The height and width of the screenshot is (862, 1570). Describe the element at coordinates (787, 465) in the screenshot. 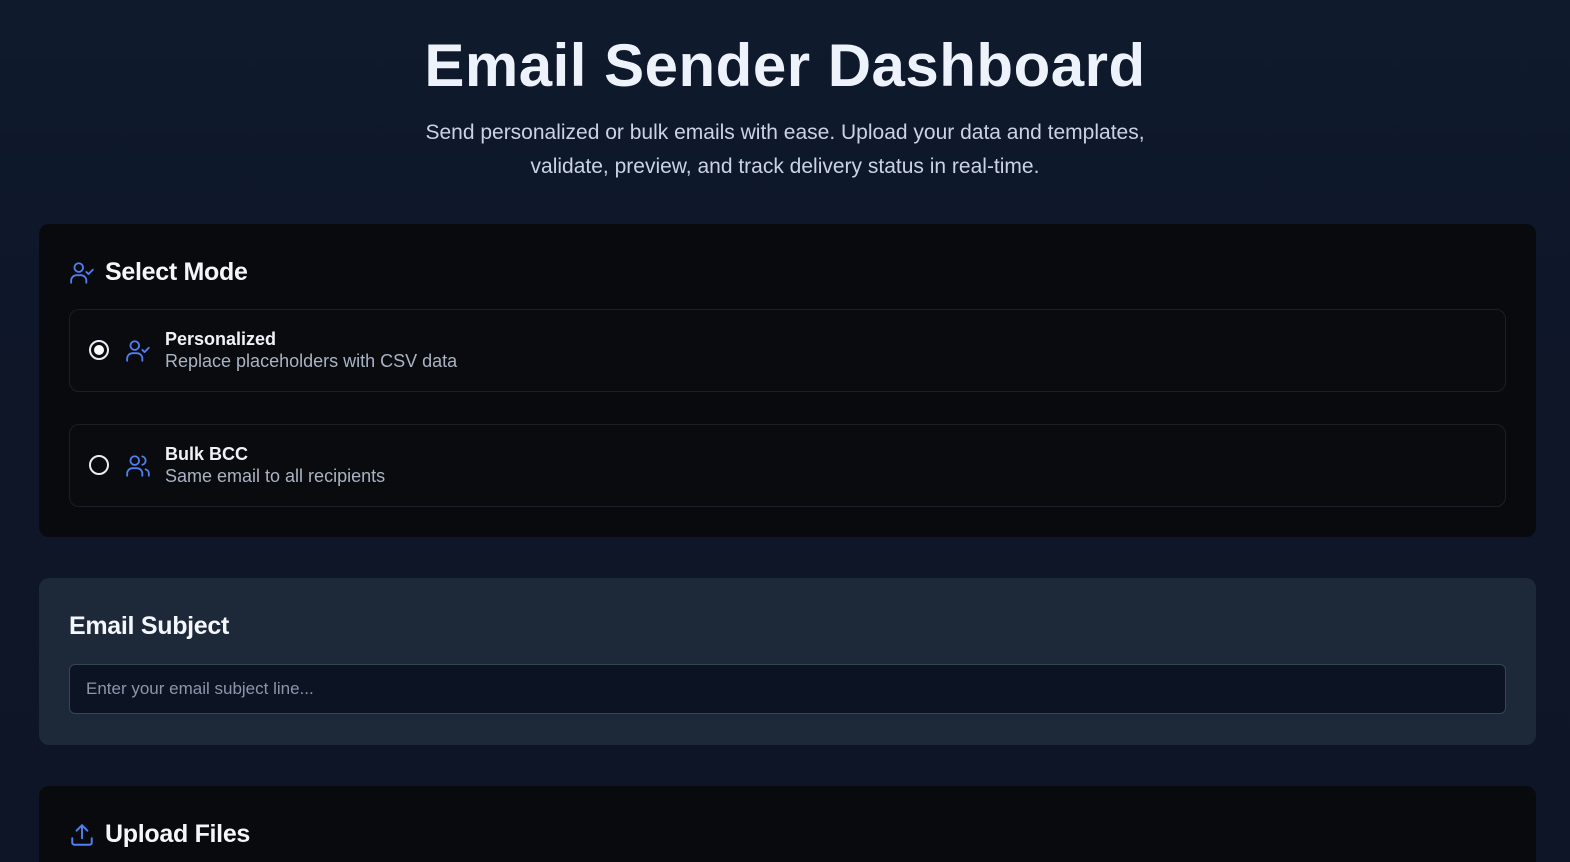

I see `mode-option-bulk-bcc: Bulk BCC Same email to all recipients` at that location.